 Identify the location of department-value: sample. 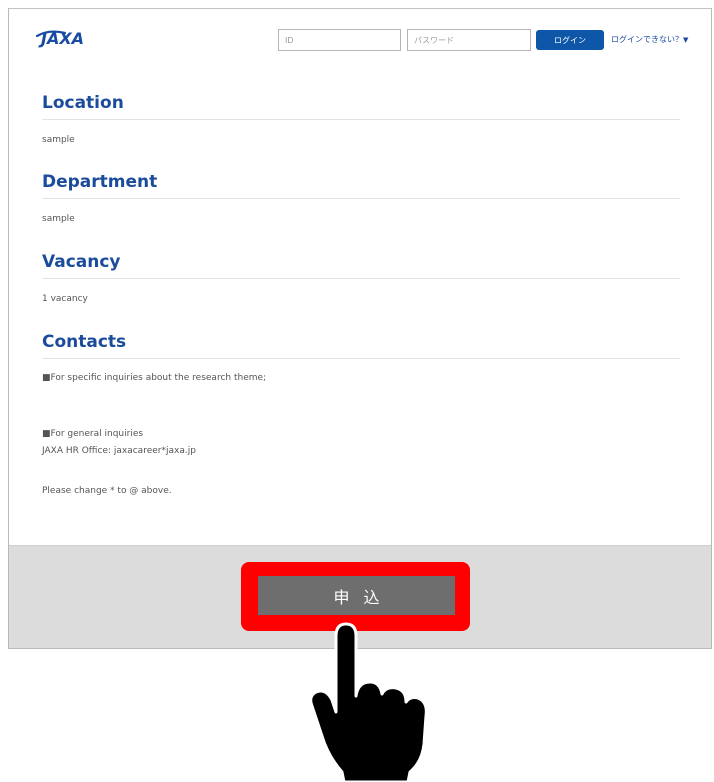
(58, 219).